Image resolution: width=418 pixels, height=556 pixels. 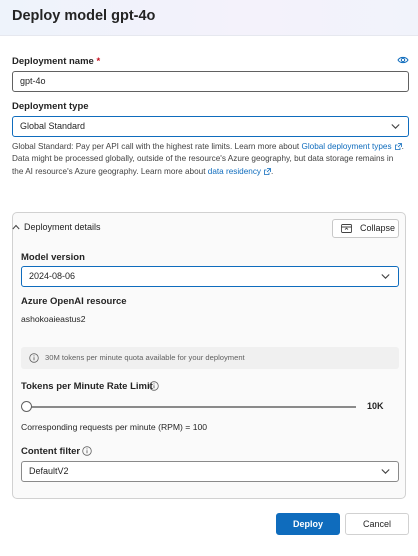 What do you see at coordinates (234, 171) in the screenshot?
I see `data-residency-link: data residency` at bounding box center [234, 171].